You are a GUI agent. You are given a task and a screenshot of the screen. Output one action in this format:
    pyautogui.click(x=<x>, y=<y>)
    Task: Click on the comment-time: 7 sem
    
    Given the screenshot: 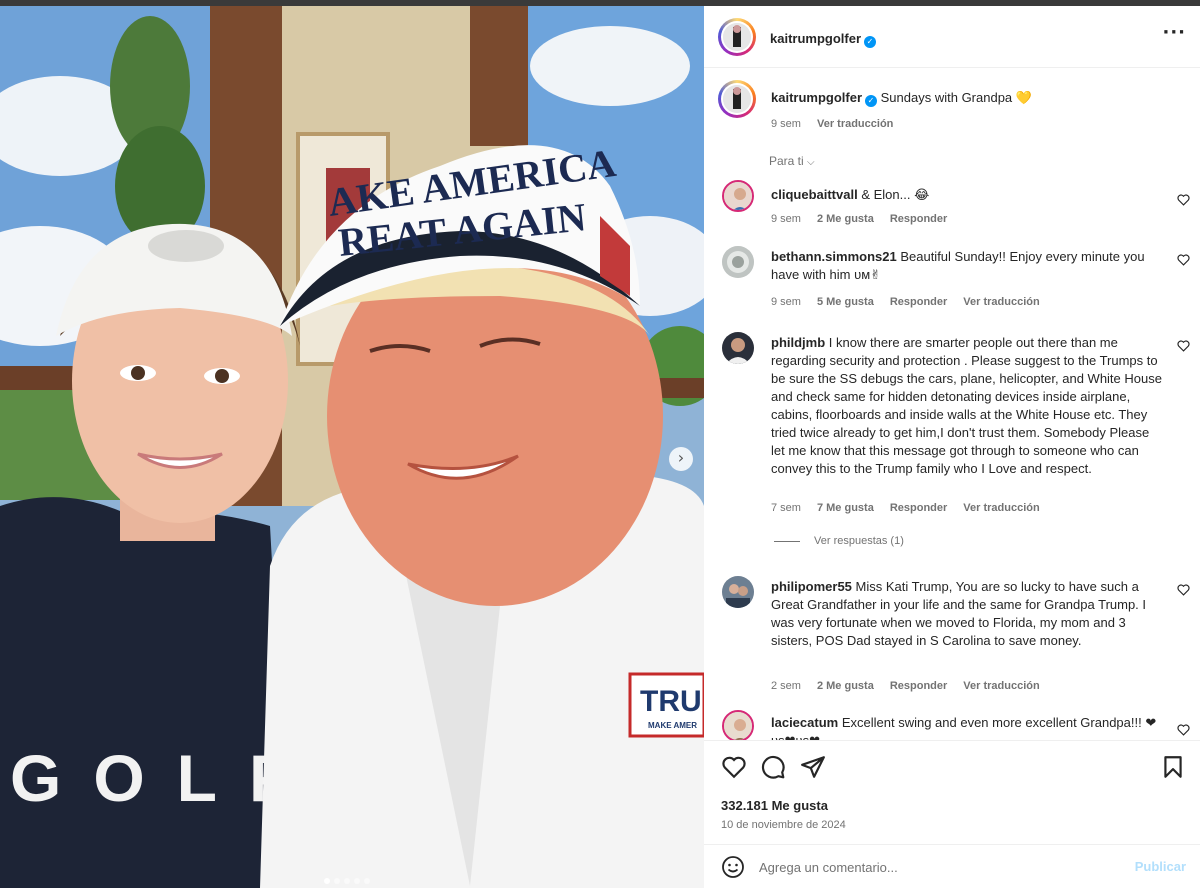 What is the action you would take?
    pyautogui.click(x=786, y=508)
    